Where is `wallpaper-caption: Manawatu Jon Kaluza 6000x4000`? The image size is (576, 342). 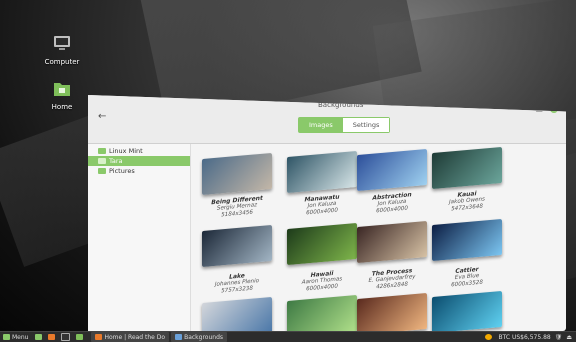 wallpaper-caption: Manawatu Jon Kaluza 6000x4000 is located at coordinates (322, 206).